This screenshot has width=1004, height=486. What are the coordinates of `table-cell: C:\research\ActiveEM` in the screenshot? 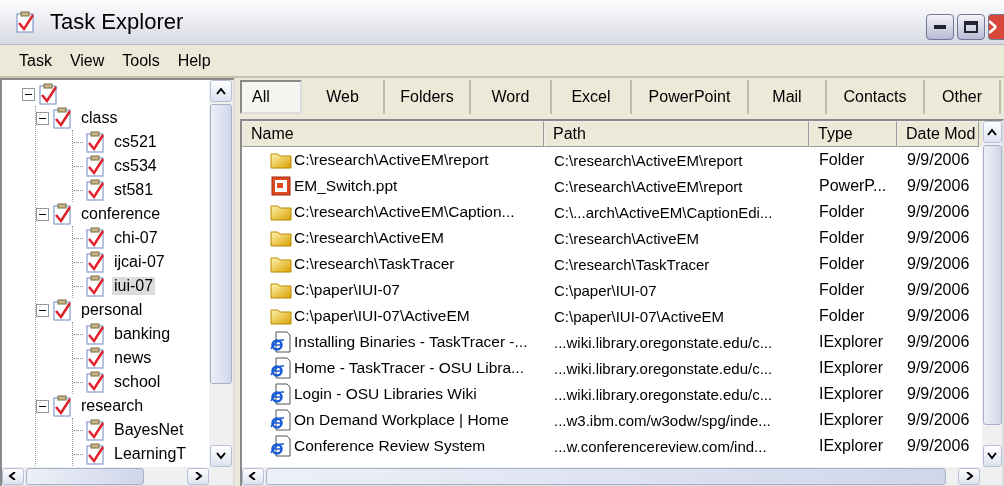 It's located at (627, 238).